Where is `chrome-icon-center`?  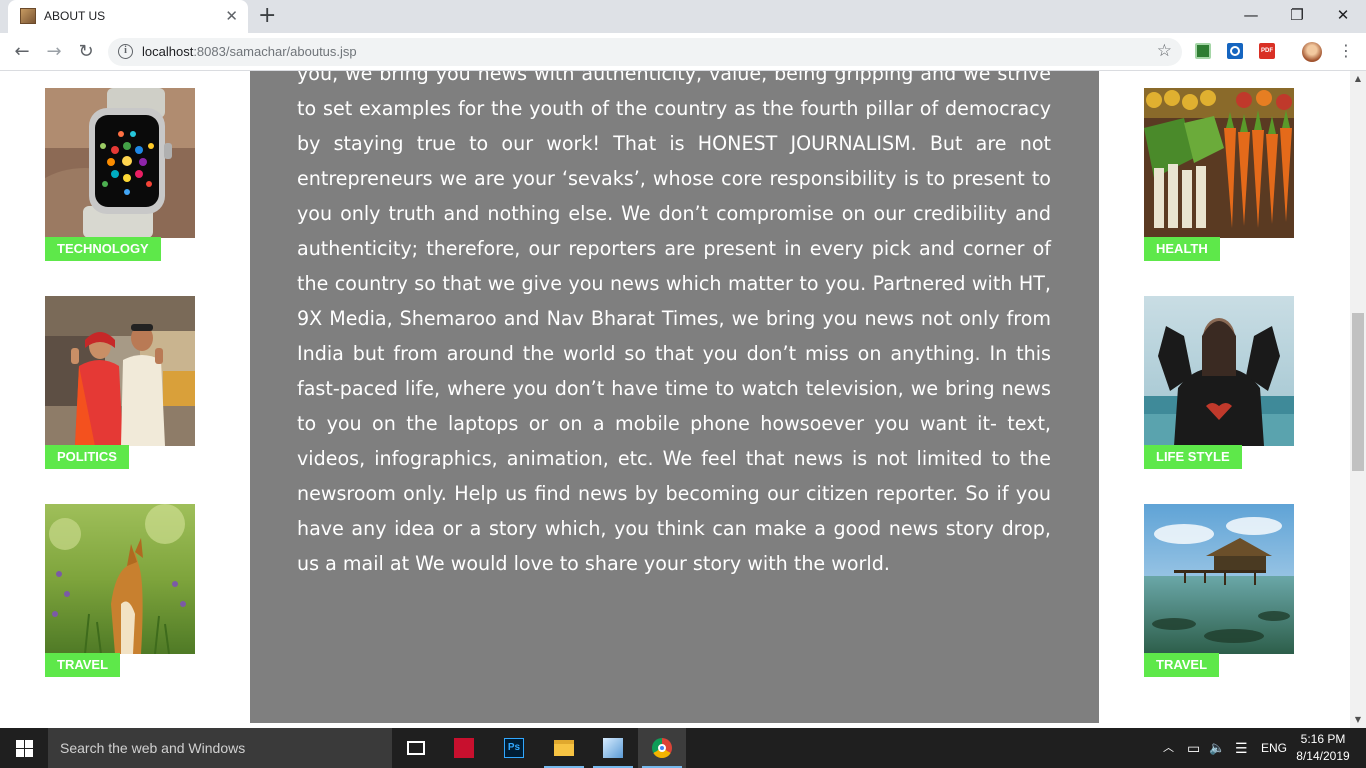 chrome-icon-center is located at coordinates (662, 748).